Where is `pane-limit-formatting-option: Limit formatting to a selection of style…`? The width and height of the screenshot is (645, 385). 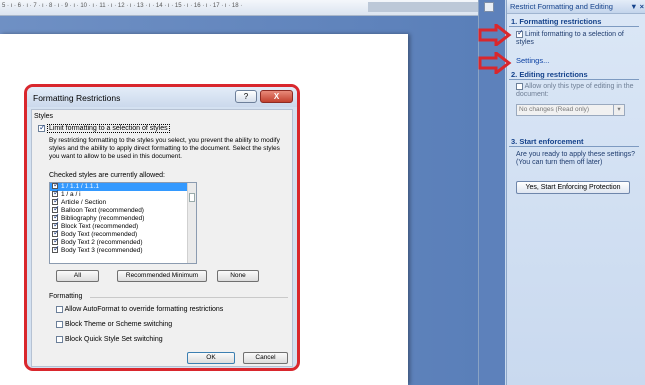
pane-limit-formatting-option: Limit formatting to a selection of style… is located at coordinates (578, 38).